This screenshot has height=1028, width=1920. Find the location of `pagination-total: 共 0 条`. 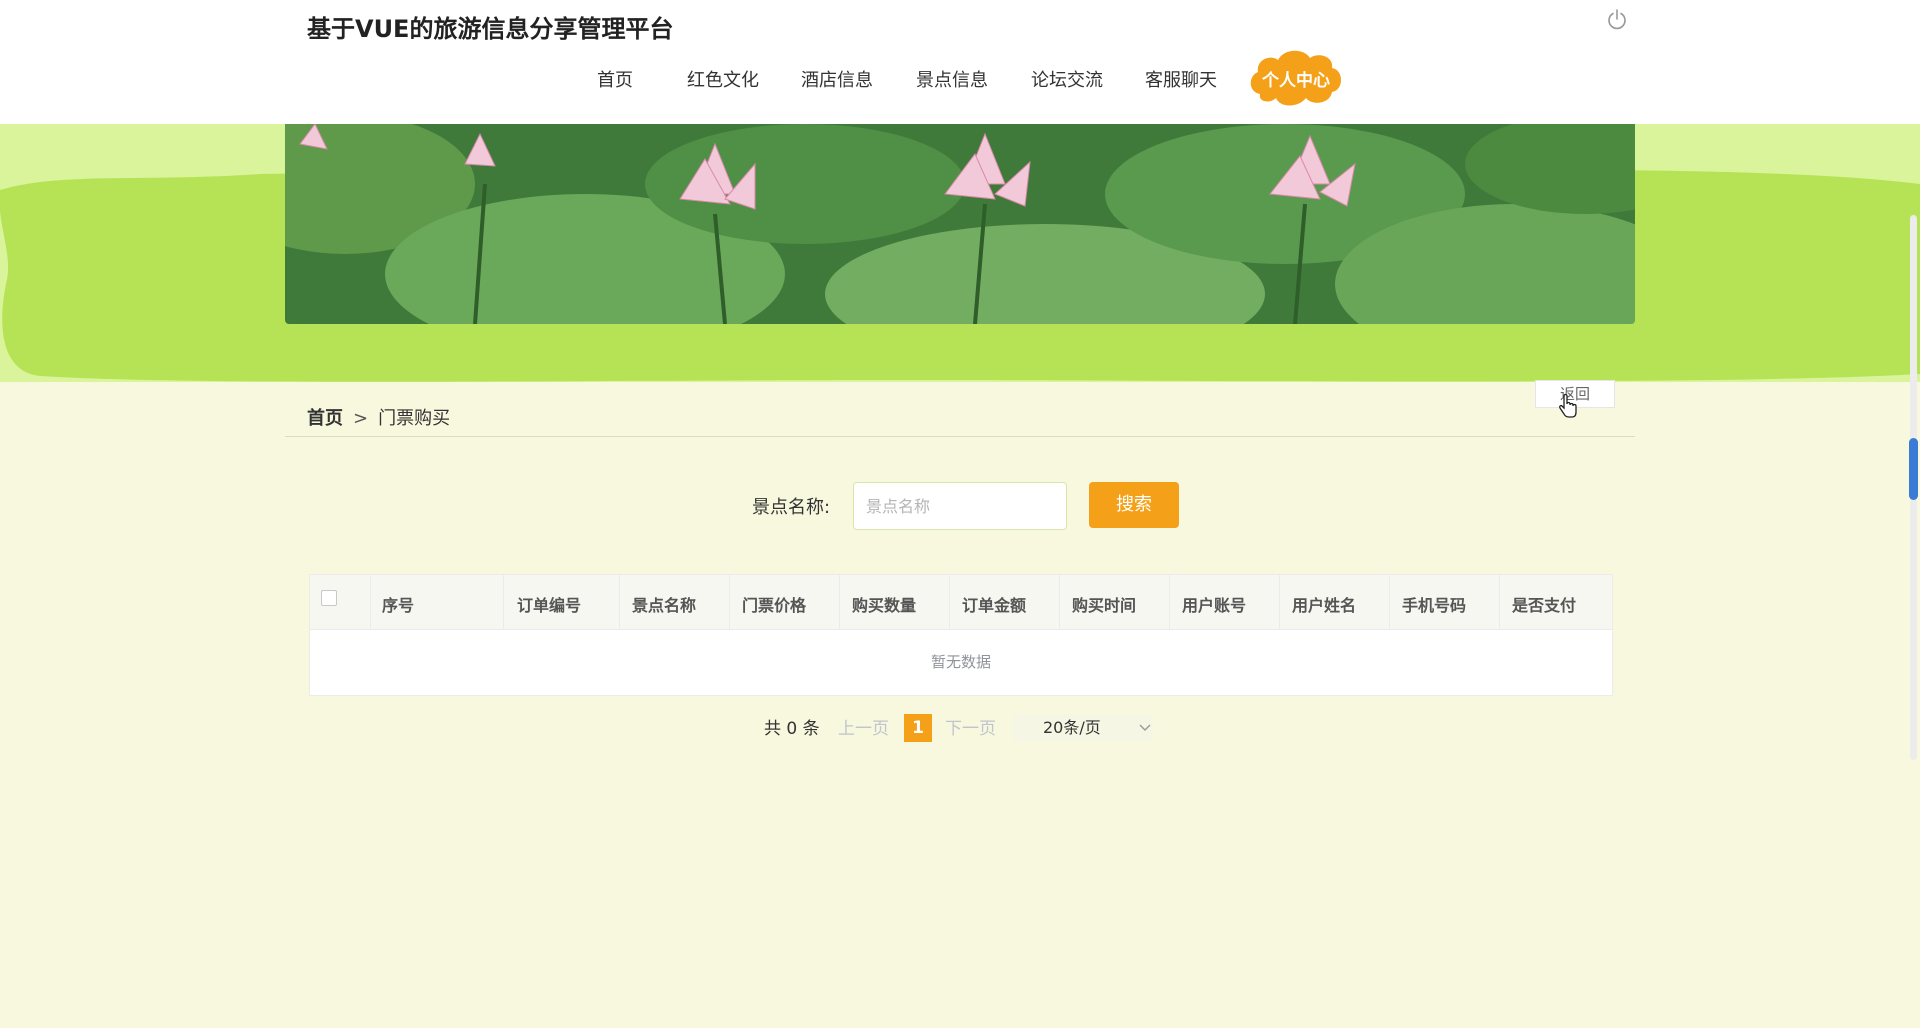

pagination-total: 共 0 条 is located at coordinates (792, 729).